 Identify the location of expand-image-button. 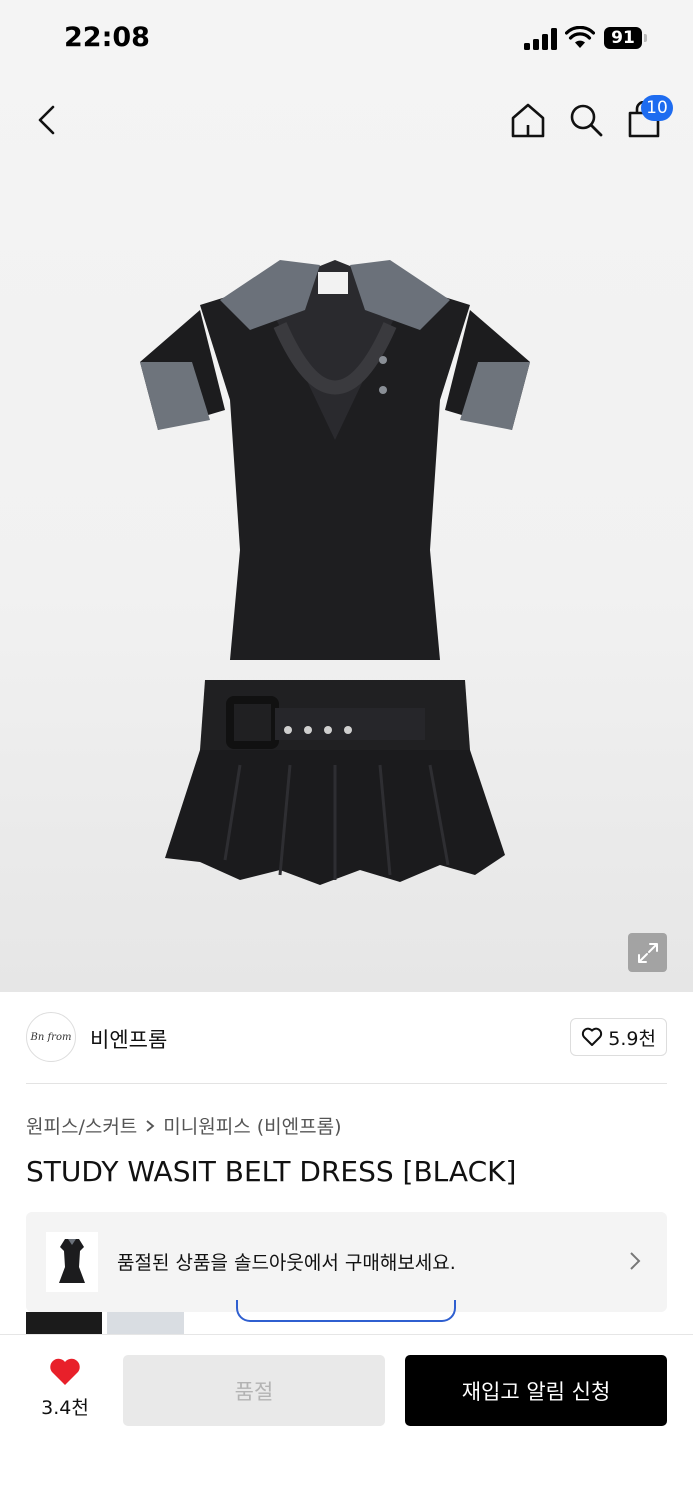
(647, 952).